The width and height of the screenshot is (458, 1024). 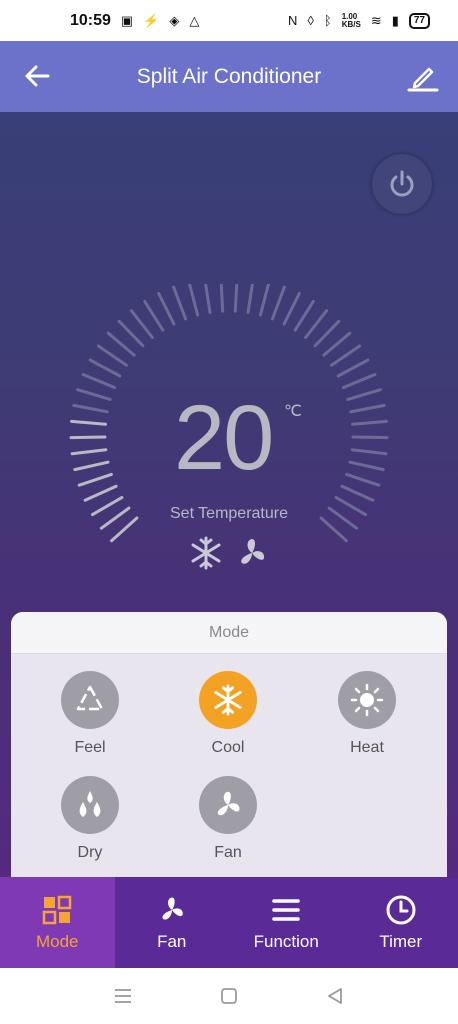 What do you see at coordinates (151, 20) in the screenshot?
I see `bolt-icon: ⚡` at bounding box center [151, 20].